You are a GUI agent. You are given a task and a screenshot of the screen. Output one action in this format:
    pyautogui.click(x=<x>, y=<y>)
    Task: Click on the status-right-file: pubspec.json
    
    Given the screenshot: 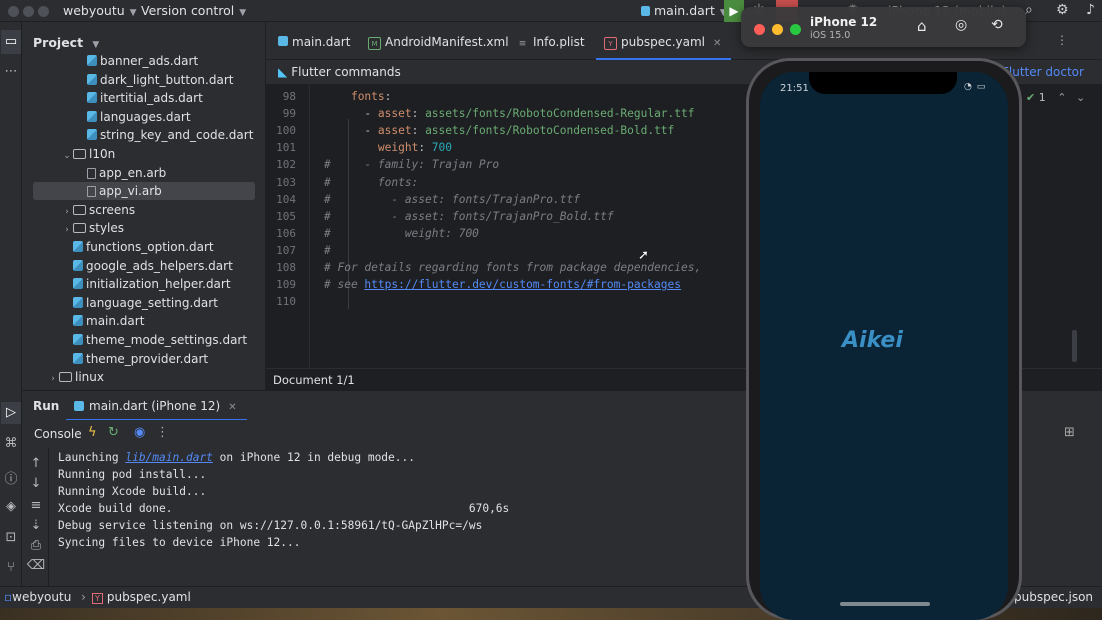 What is the action you would take?
    pyautogui.click(x=1053, y=597)
    